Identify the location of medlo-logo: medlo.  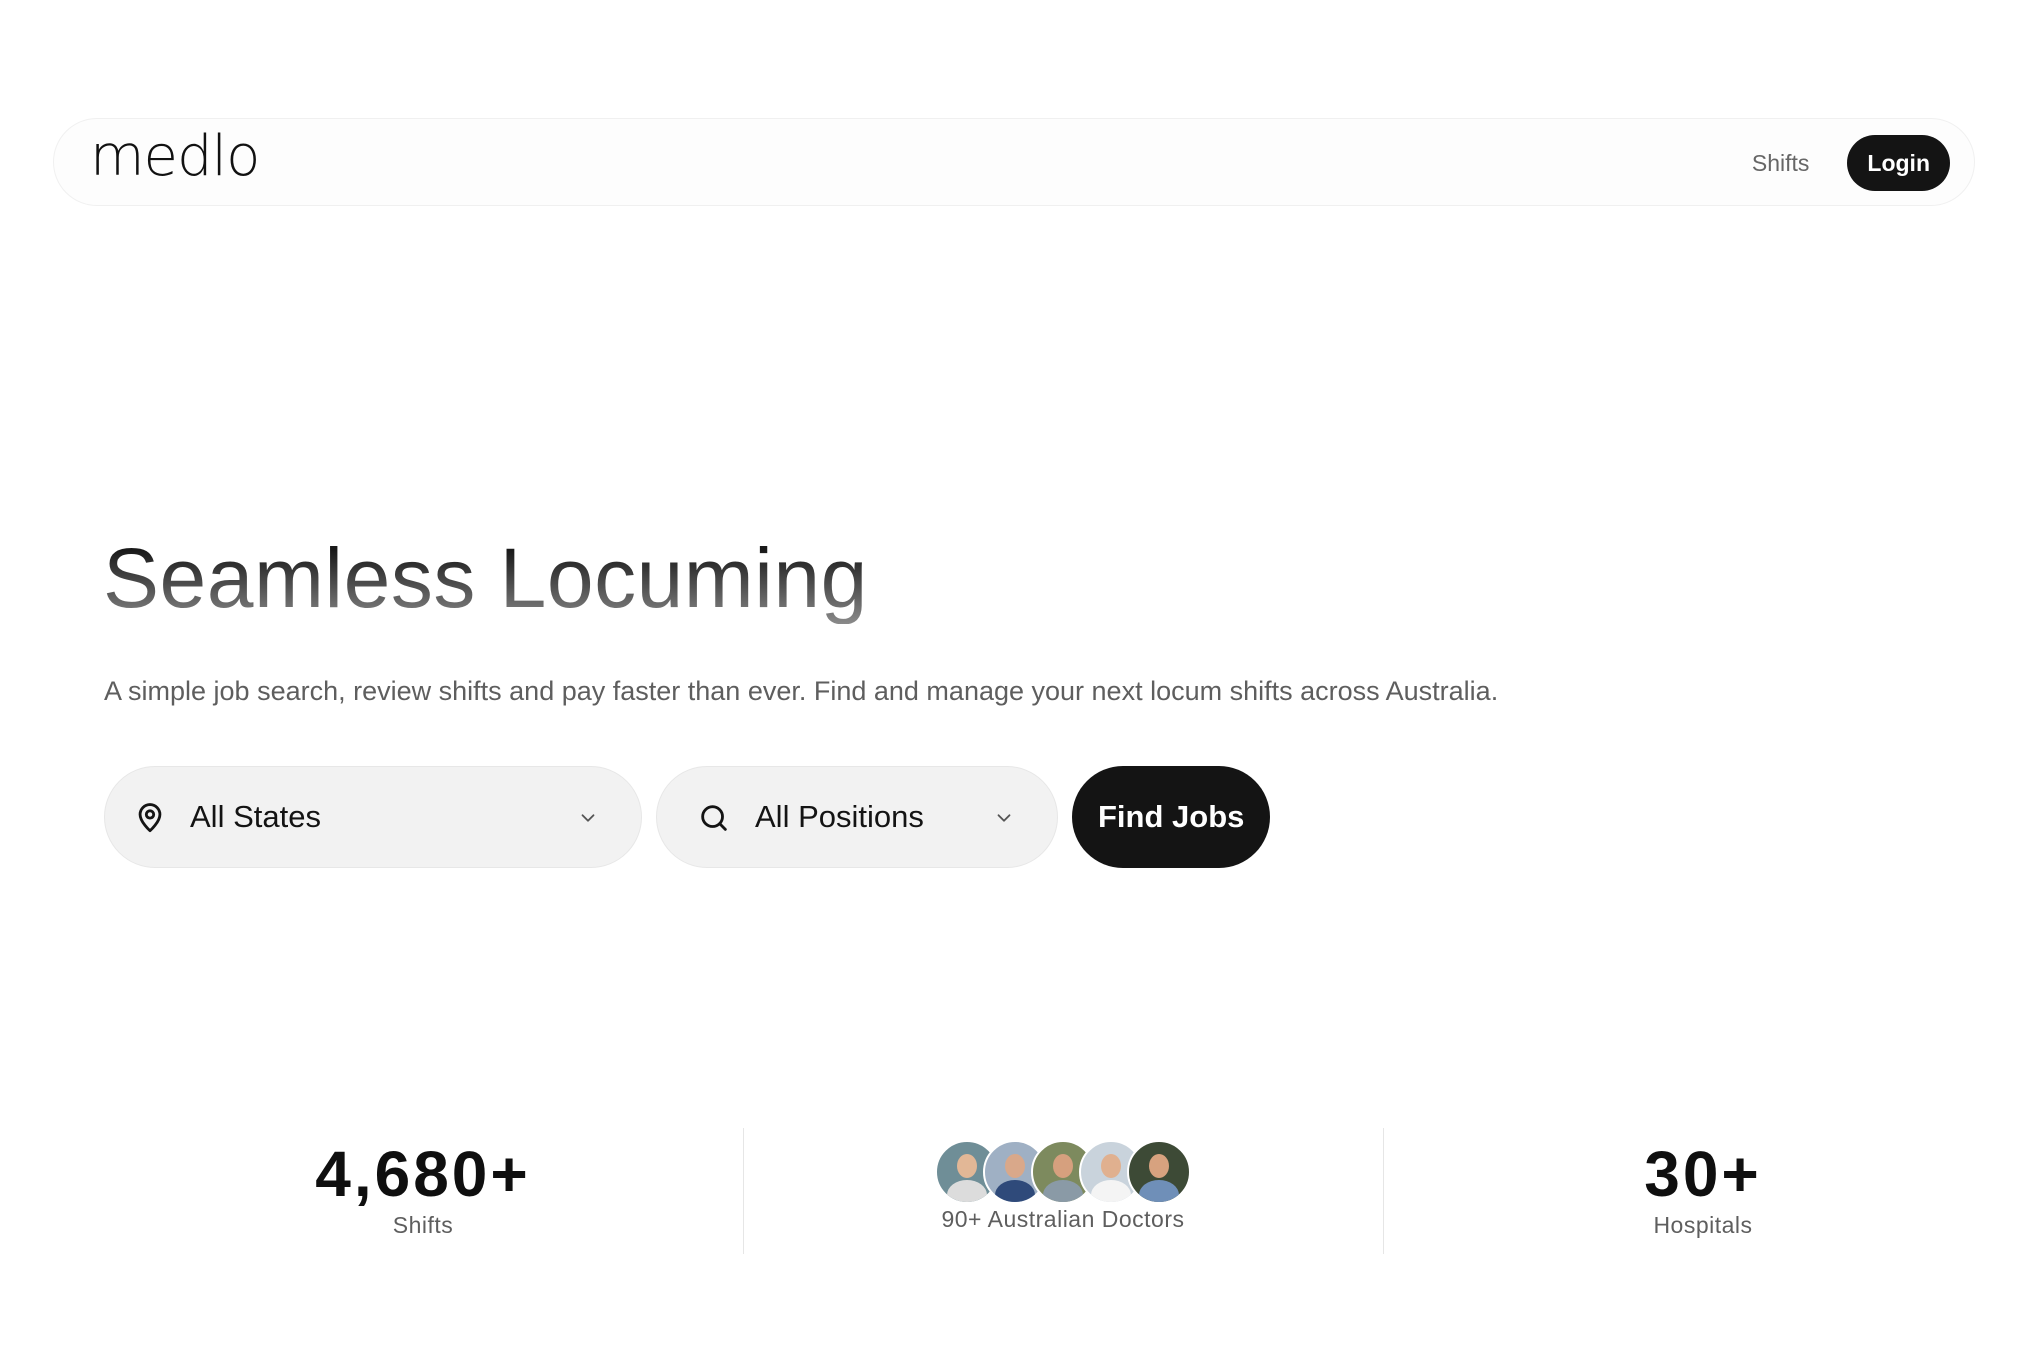
(175, 157).